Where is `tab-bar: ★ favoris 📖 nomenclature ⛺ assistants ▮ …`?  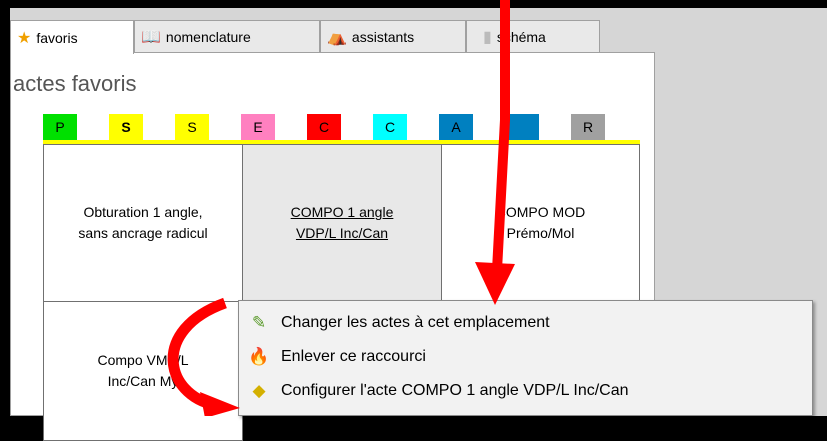
tab-bar: ★ favoris 📖 nomenclature ⛺ assistants ▮ … is located at coordinates (305, 37).